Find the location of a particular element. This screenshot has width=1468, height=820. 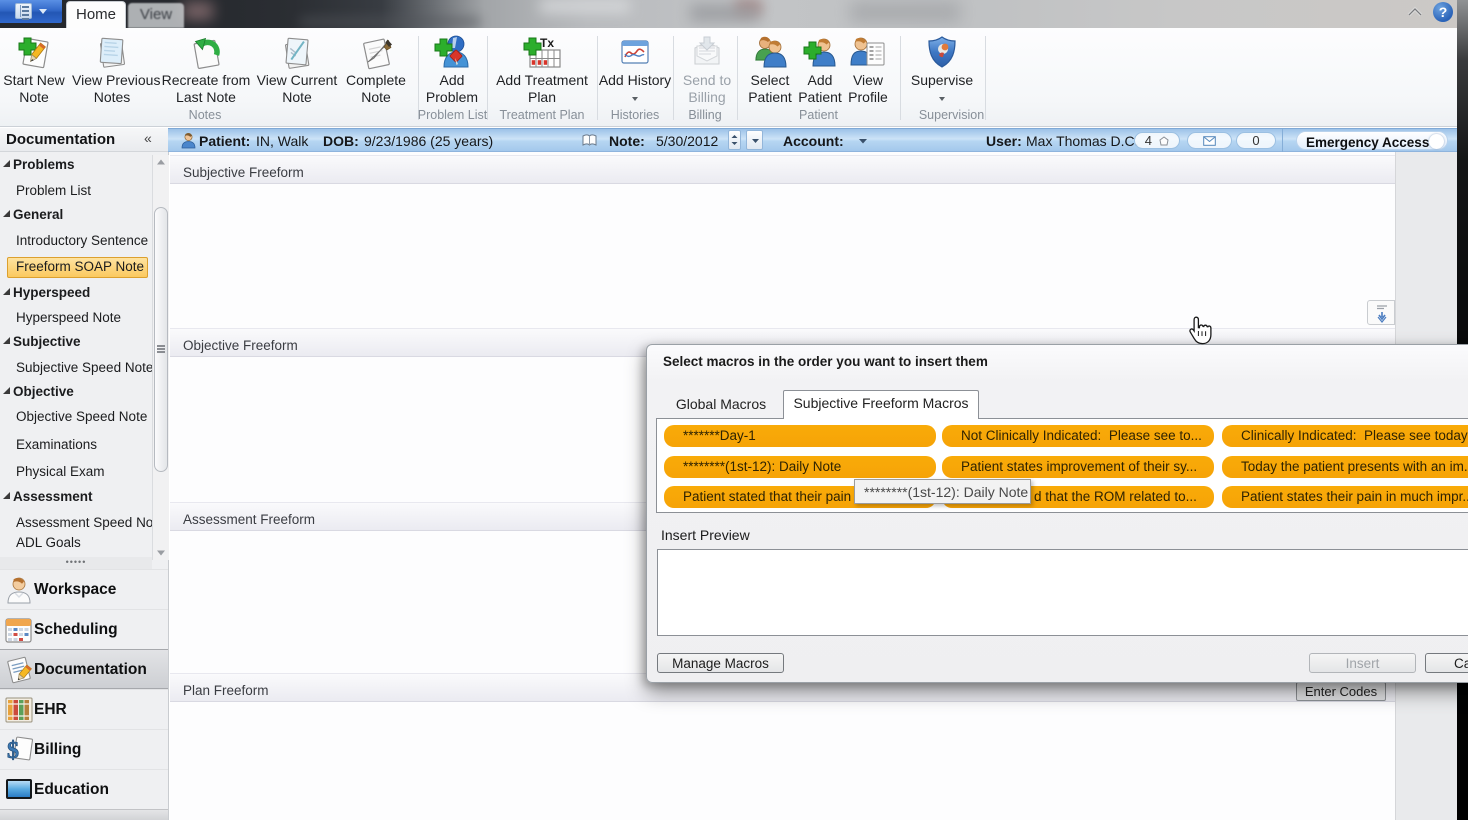

svg-text: Tx is located at coordinates (547, 43).